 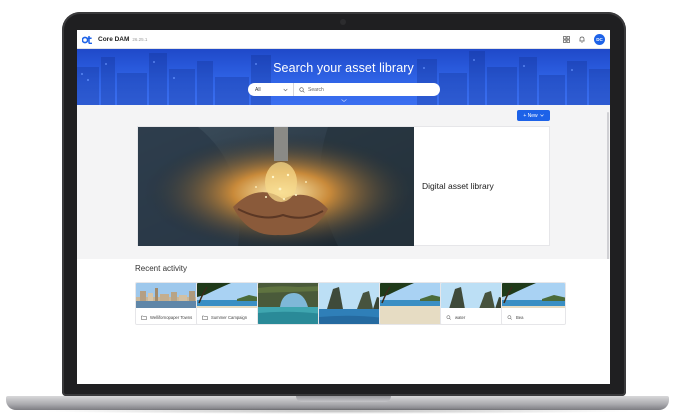 What do you see at coordinates (460, 317) in the screenshot?
I see `recent-item-label: water` at bounding box center [460, 317].